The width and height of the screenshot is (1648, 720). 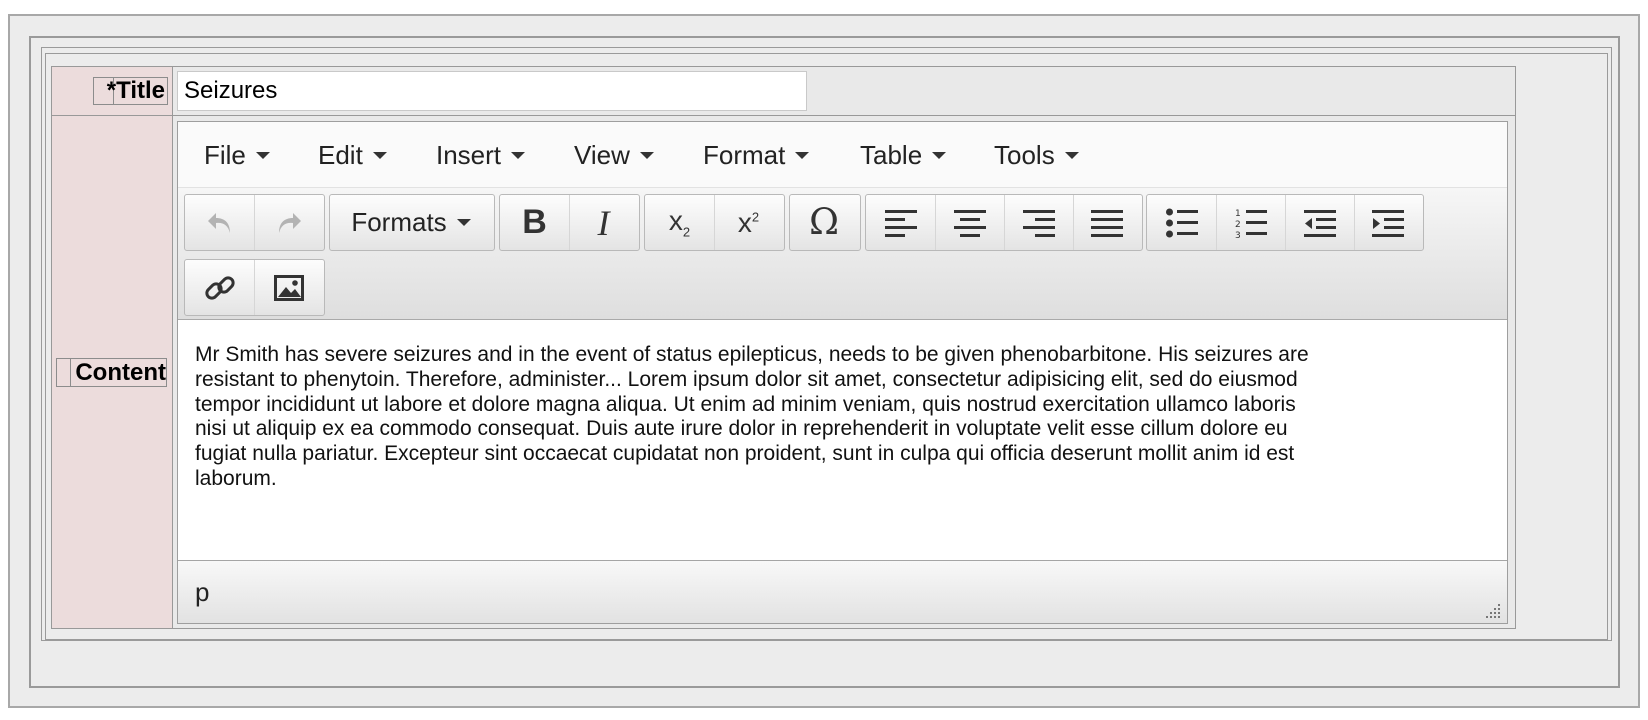 I want to click on insert-group, so click(x=254, y=287).